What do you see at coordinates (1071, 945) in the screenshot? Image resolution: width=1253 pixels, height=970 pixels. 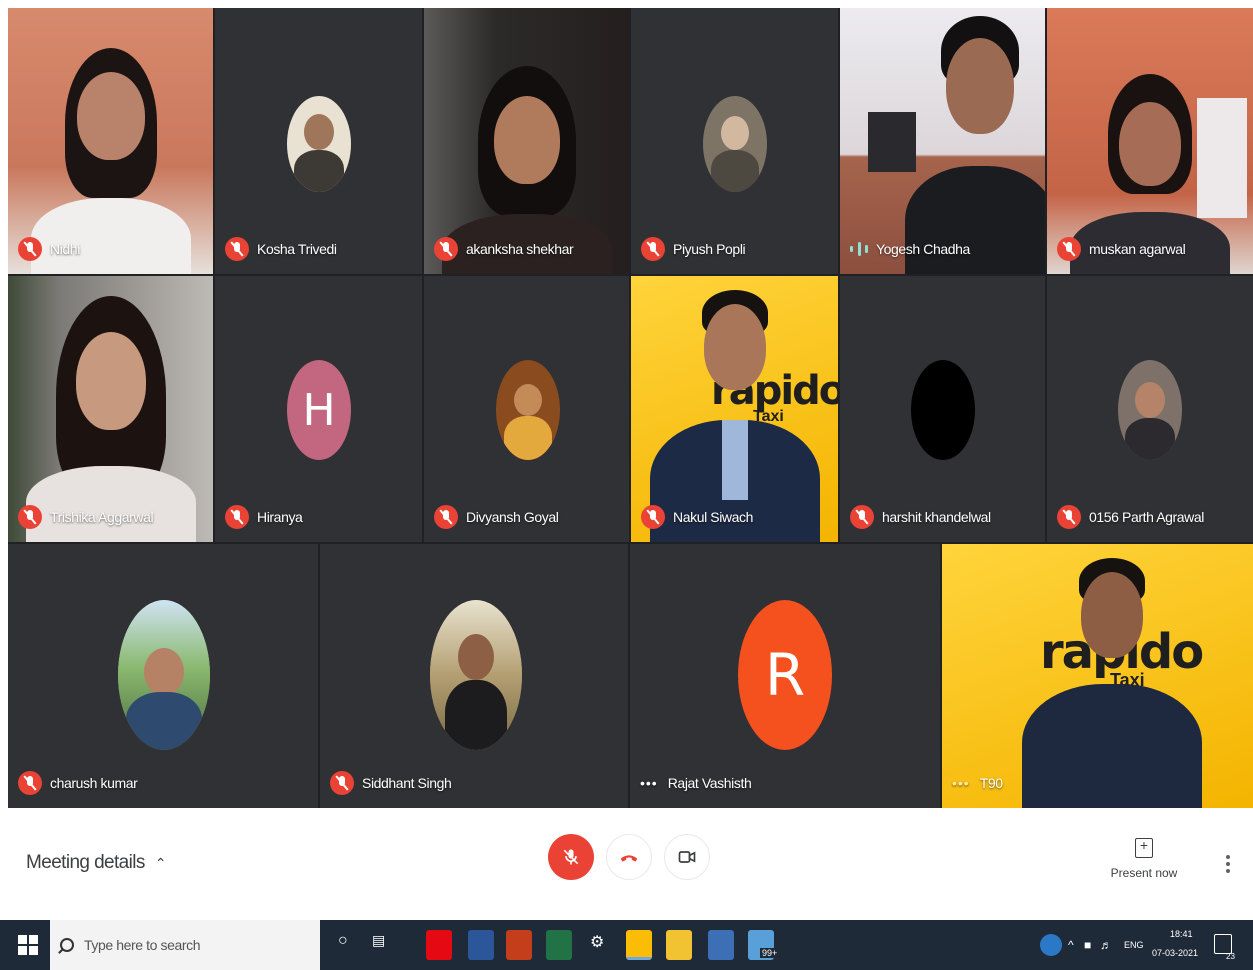 I see `chevron-up-tray-icon: ^` at bounding box center [1071, 945].